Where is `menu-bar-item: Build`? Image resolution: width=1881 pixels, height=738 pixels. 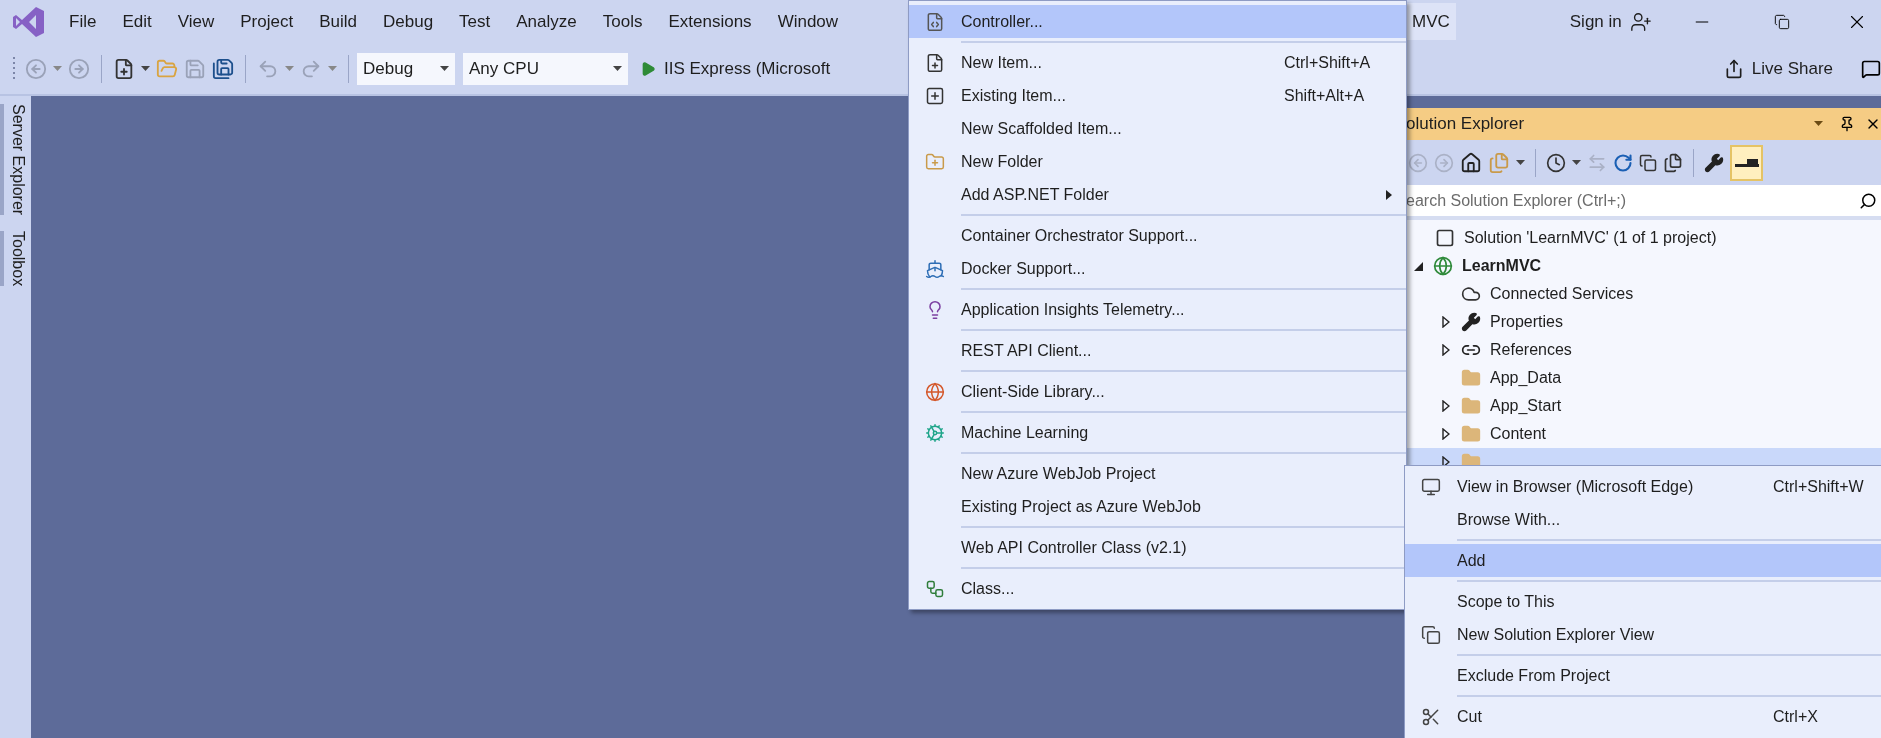
menu-bar-item: Build is located at coordinates (338, 21).